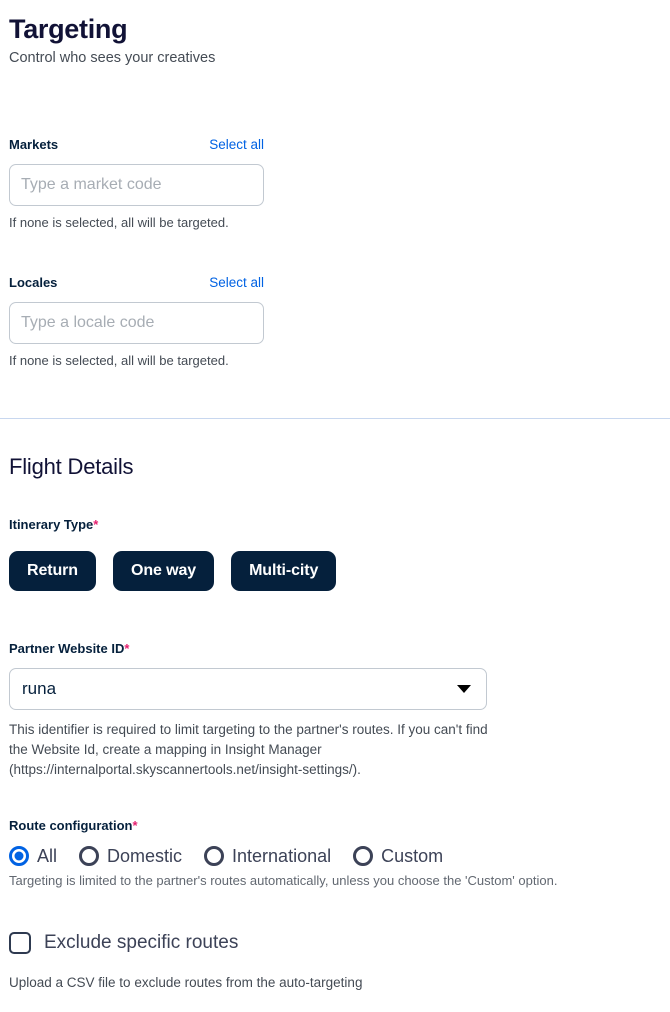 This screenshot has height=1012, width=670. I want to click on route-option-international: International, so click(267, 856).